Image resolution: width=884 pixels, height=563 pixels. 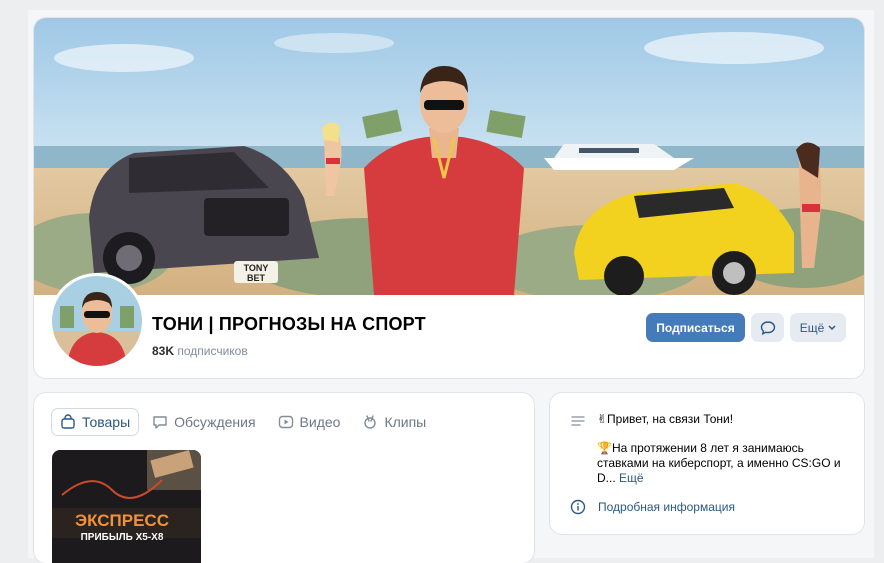 I want to click on group-title: ТОНИ | ПРОГНОЗЫ НА СПОРТ, so click(x=289, y=324).